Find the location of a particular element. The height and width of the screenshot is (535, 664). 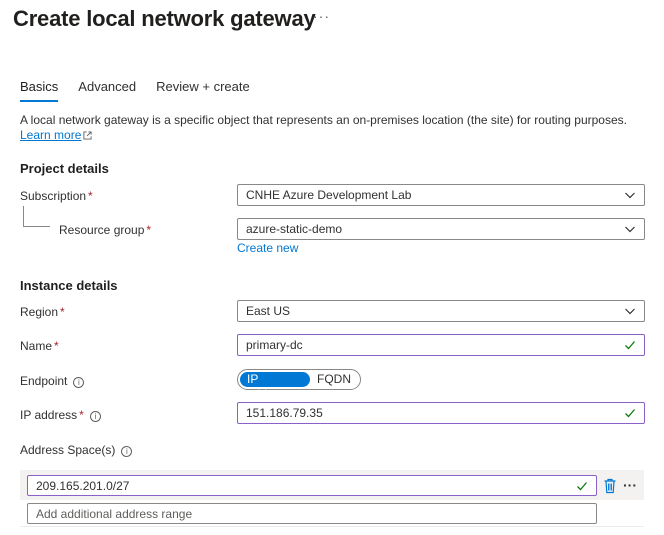

address-range-value: 209.165.201.0/27 is located at coordinates (83, 485).